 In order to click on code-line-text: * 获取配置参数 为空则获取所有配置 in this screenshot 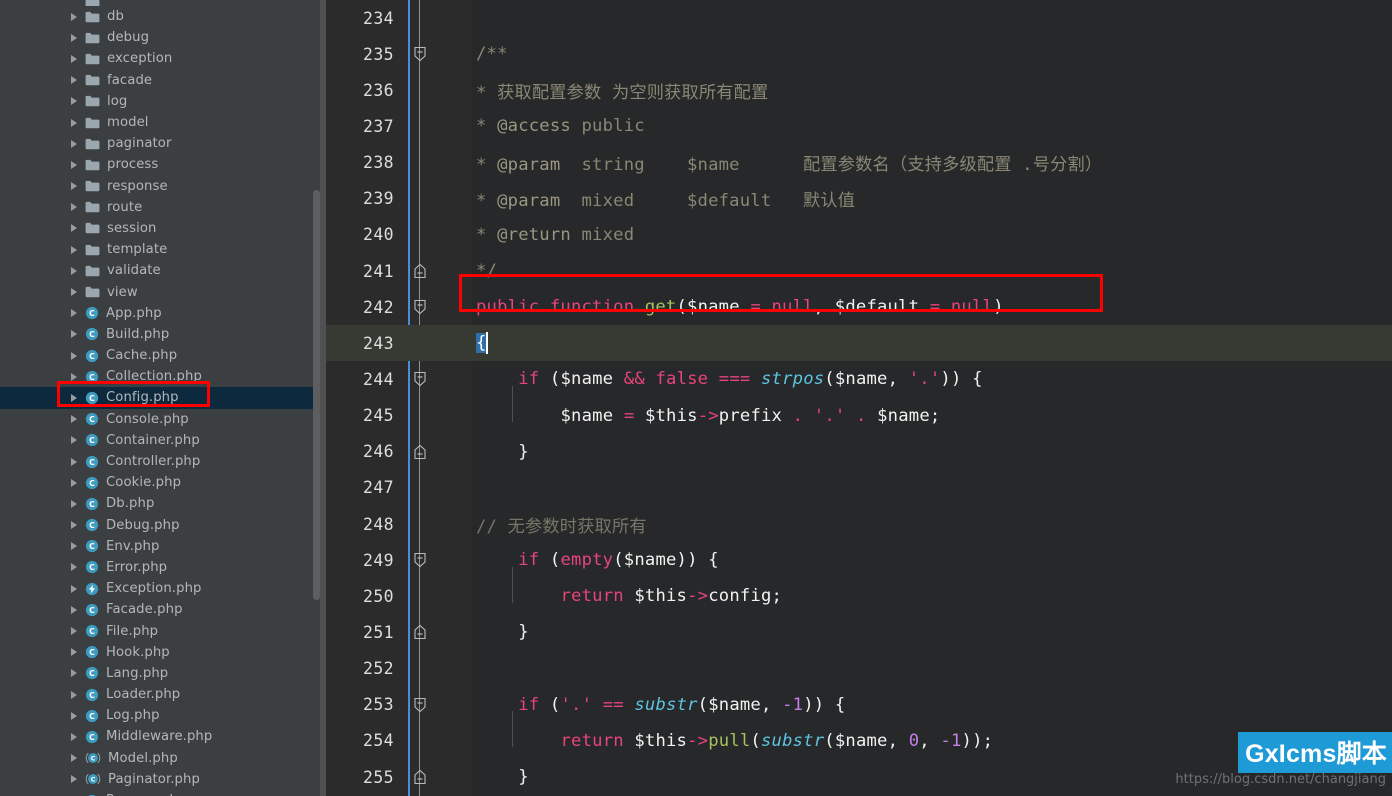, I will do `click(622, 90)`.